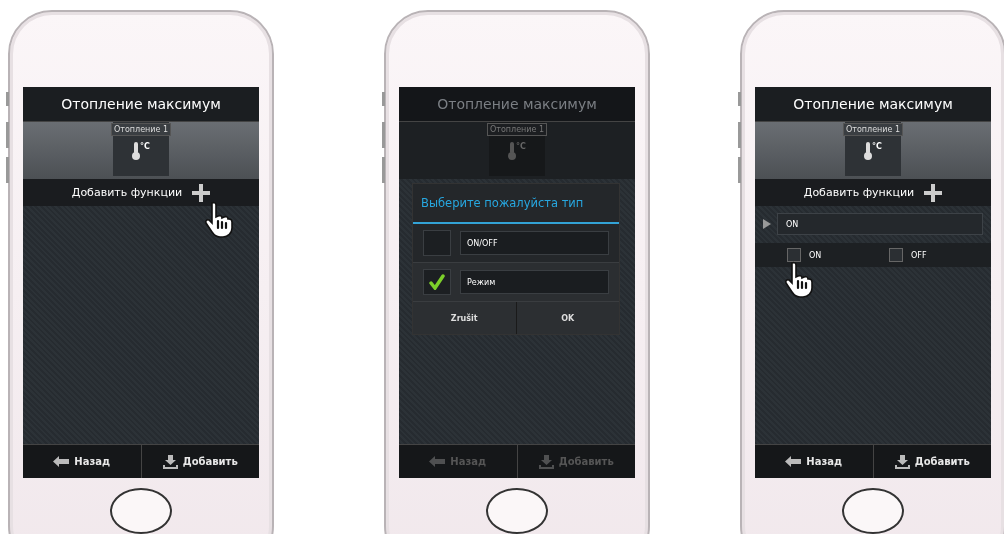 This screenshot has height=534, width=1004. I want to click on option-label: ON/OFF, so click(534, 243).